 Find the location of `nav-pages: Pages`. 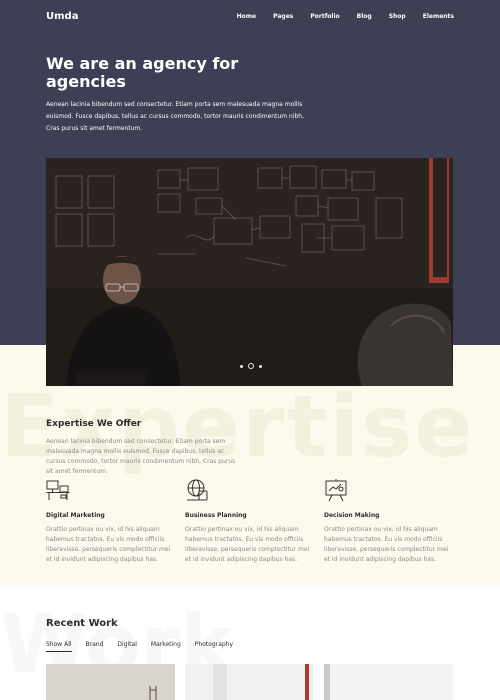

nav-pages: Pages is located at coordinates (283, 16).